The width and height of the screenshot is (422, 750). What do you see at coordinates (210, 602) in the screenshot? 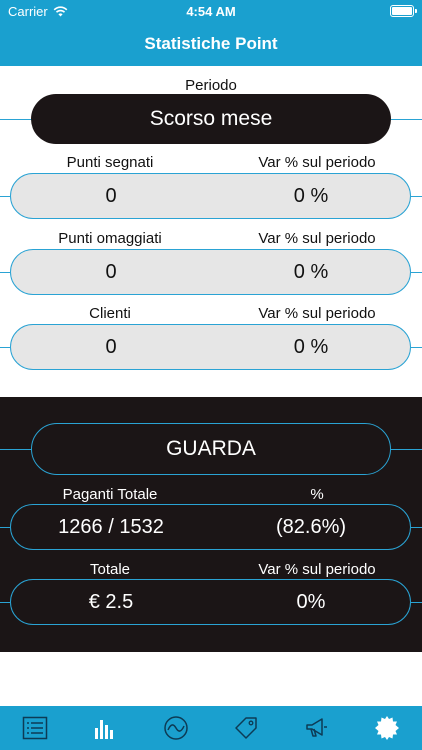
I see `summary-row: € 2.5 0%` at bounding box center [210, 602].